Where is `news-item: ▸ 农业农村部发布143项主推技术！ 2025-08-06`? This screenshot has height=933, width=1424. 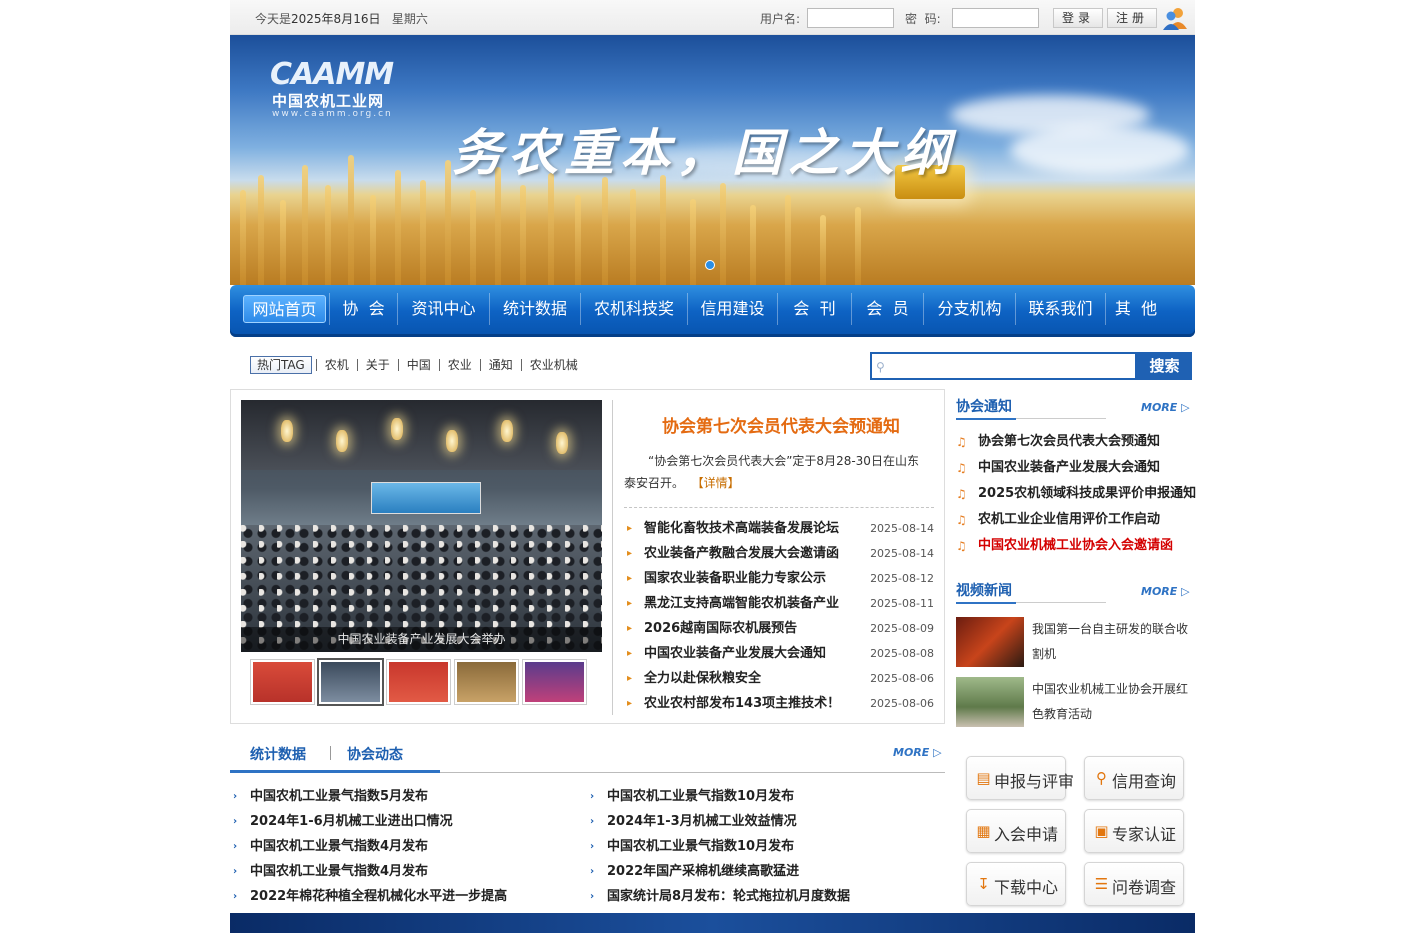
news-item: ▸ 农业农村部发布143项主推技术！ 2025-08-06 is located at coordinates (779, 703).